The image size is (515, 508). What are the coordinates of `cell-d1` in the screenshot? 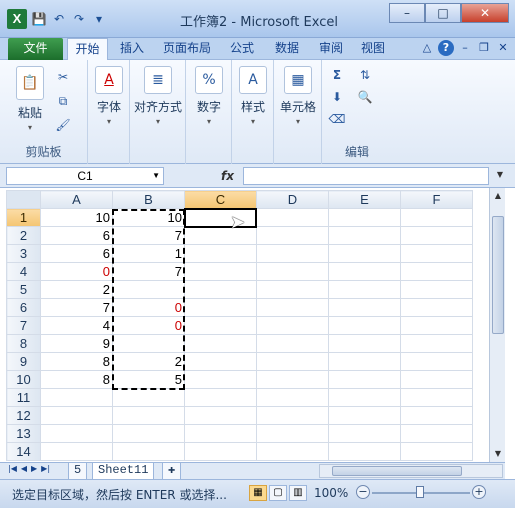 It's located at (292, 217).